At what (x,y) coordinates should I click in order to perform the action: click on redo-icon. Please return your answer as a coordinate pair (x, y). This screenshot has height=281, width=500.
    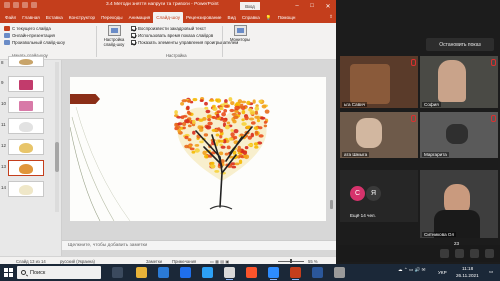
    Looking at the image, I should click on (25, 5).